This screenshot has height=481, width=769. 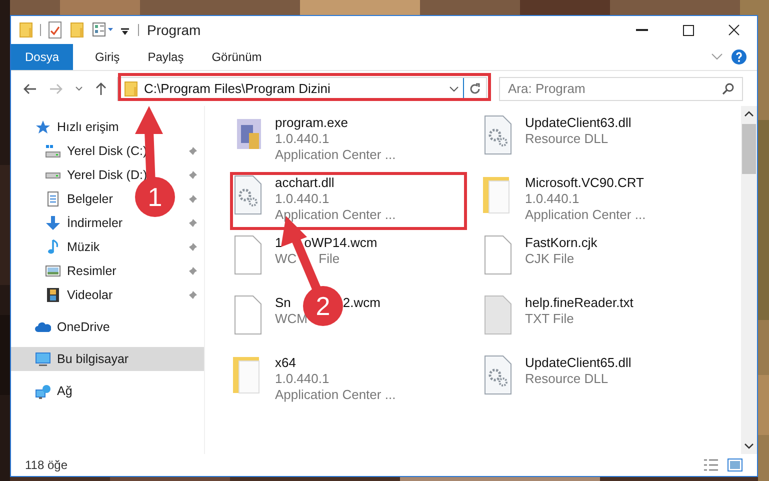 What do you see at coordinates (83, 247) in the screenshot?
I see `sidebar-item: Müzik` at bounding box center [83, 247].